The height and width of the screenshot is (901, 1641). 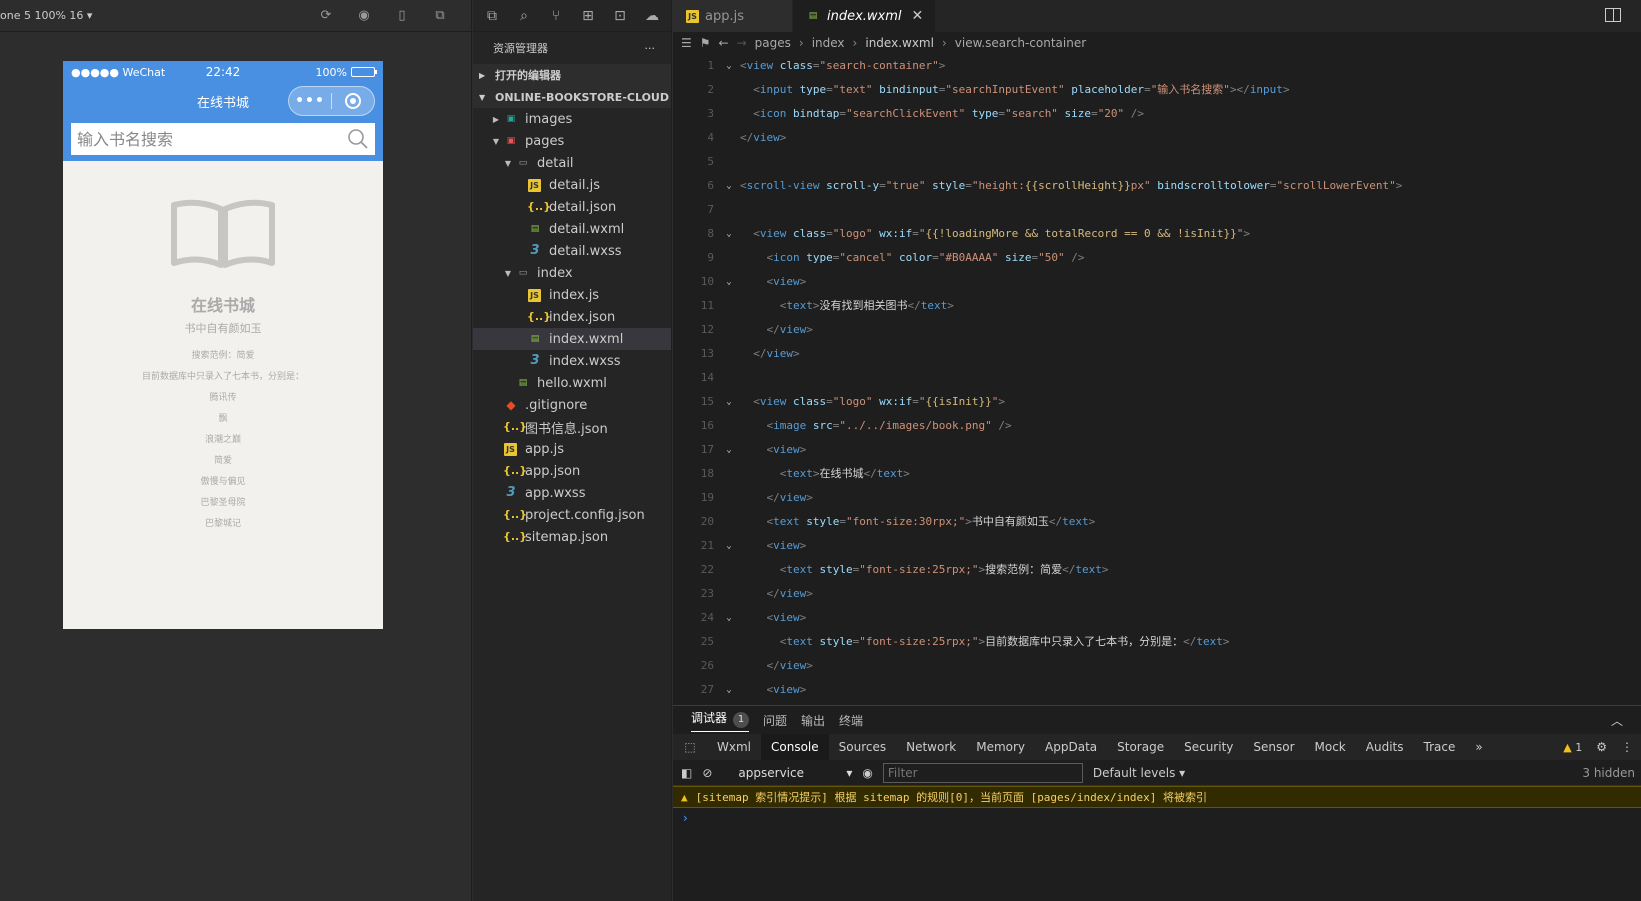 What do you see at coordinates (773, 43) in the screenshot?
I see `breadcrumb-item: pages` at bounding box center [773, 43].